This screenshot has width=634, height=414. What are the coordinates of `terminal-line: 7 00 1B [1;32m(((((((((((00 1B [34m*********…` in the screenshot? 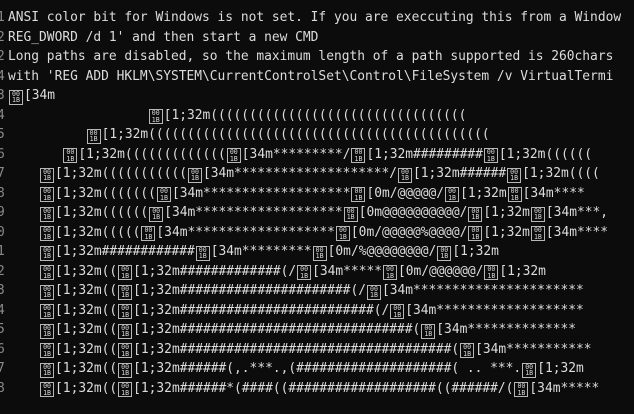 It's located at (317, 174).